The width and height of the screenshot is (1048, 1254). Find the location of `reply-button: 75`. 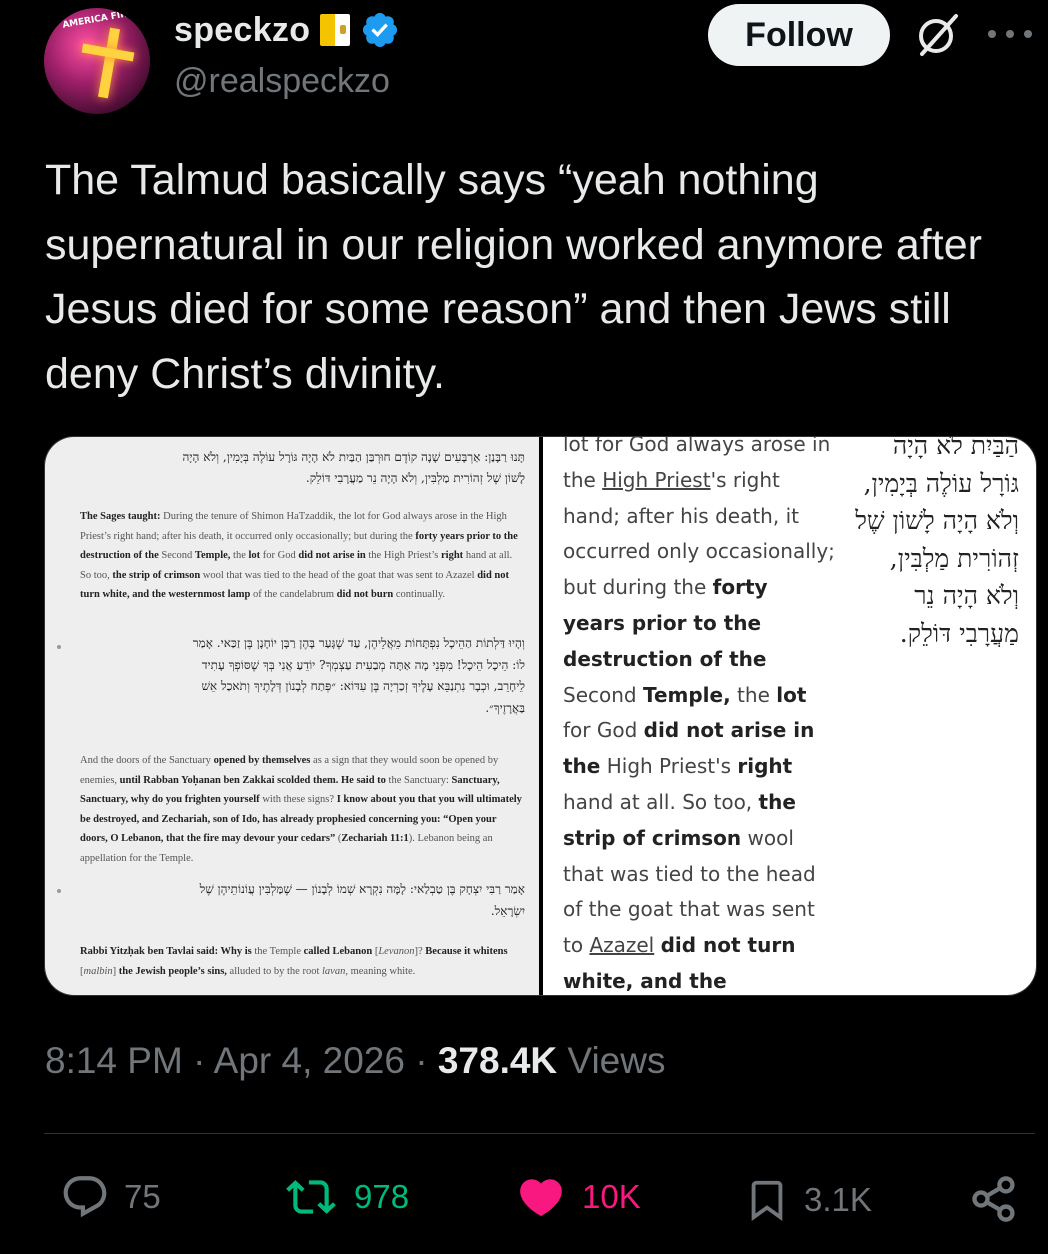

reply-button: 75 is located at coordinates (110, 1197).